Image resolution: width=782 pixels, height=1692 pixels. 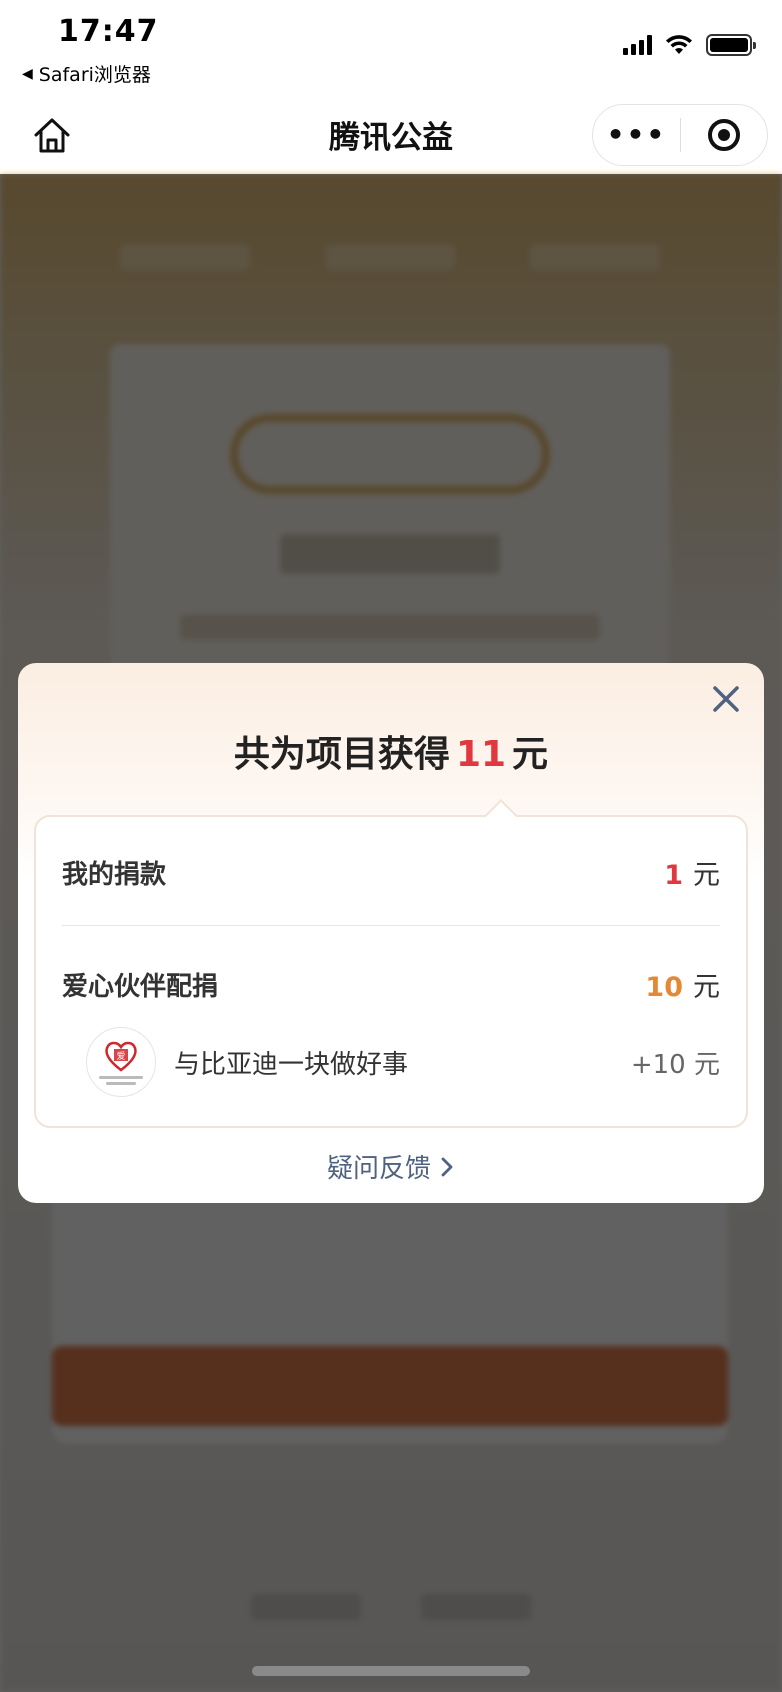 What do you see at coordinates (664, 987) in the screenshot?
I see `partner-match-amount: 10` at bounding box center [664, 987].